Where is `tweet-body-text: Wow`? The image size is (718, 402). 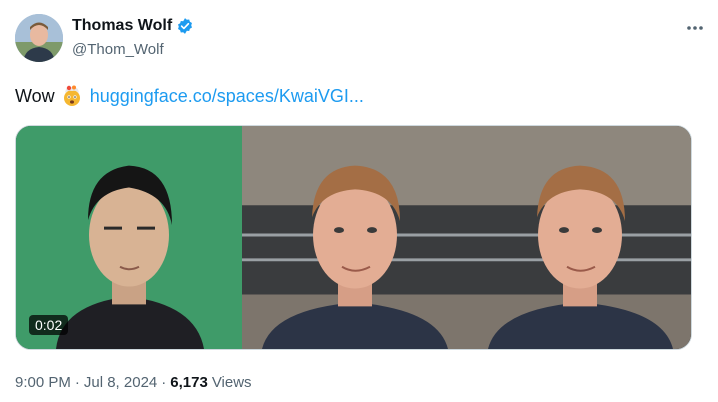 tweet-body-text: Wow is located at coordinates (35, 96).